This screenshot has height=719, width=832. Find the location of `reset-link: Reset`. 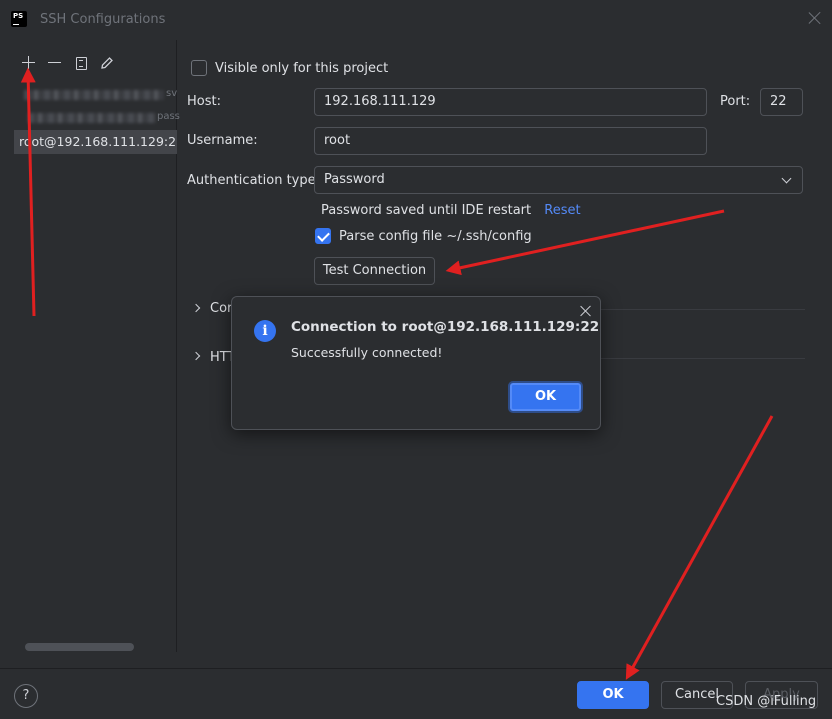

reset-link: Reset is located at coordinates (562, 210).